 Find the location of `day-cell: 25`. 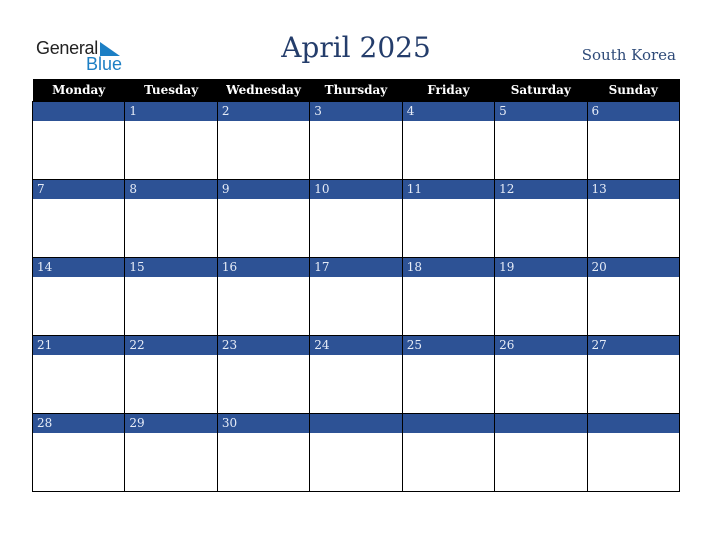

day-cell: 25 is located at coordinates (448, 374).